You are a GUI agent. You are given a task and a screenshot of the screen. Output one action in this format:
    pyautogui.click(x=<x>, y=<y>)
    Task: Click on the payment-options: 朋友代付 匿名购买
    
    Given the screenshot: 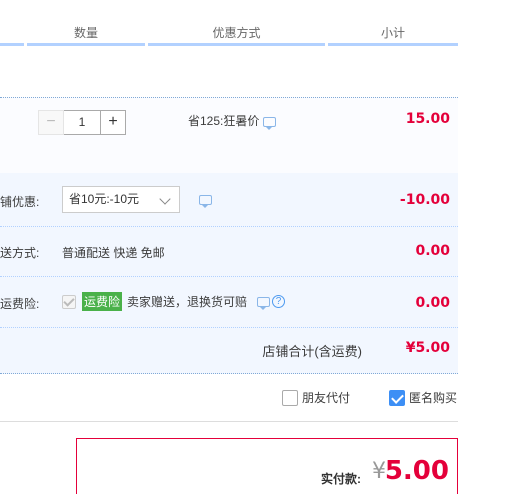 What is the action you would take?
    pyautogui.click(x=229, y=398)
    